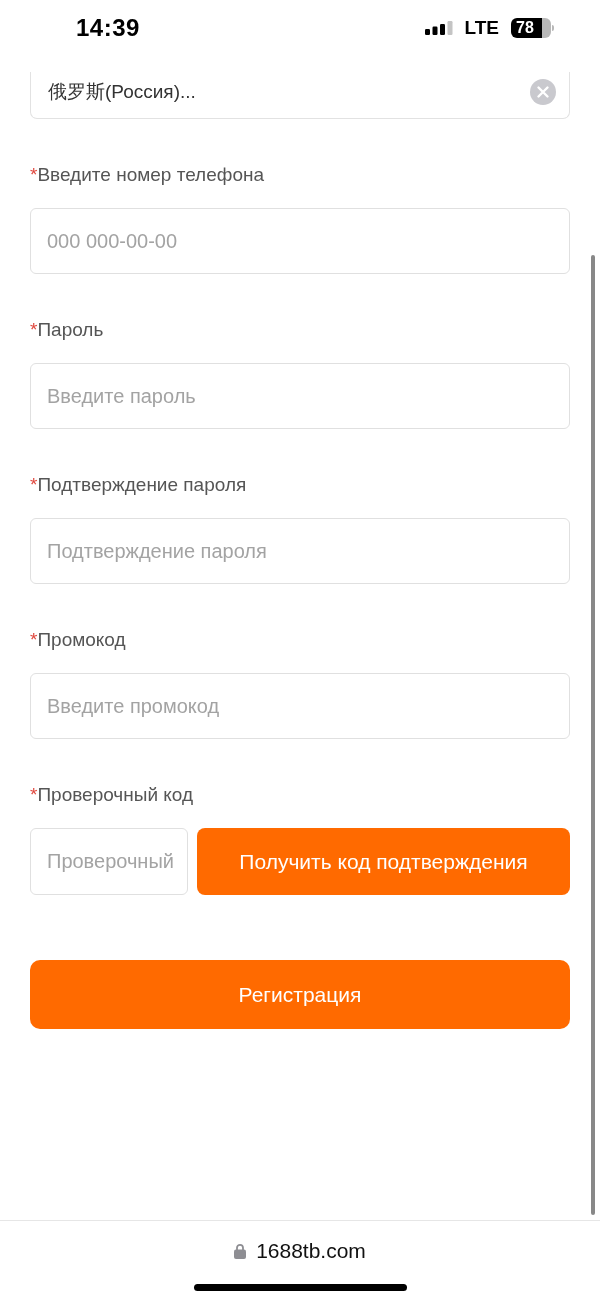  Describe the element at coordinates (139, 485) in the screenshot. I see `field-label: *Подтверждение пароля` at that location.